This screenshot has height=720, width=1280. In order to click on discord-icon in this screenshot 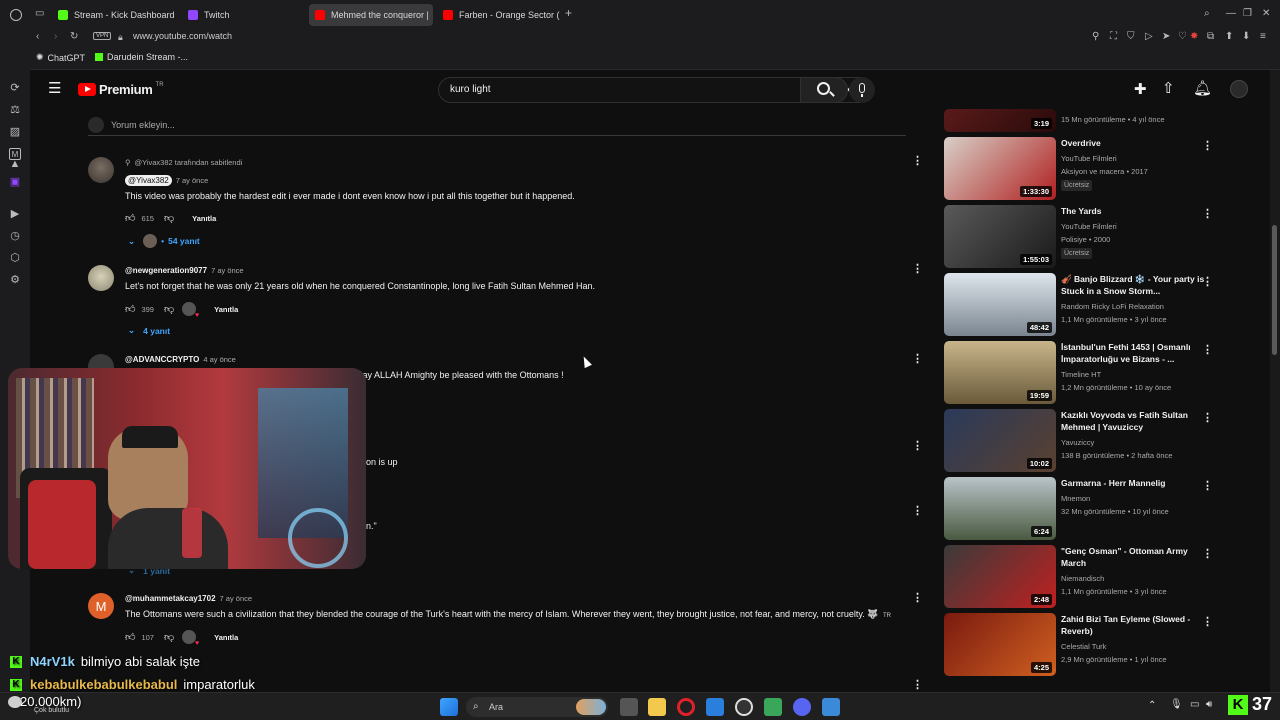, I will do `click(802, 707)`.